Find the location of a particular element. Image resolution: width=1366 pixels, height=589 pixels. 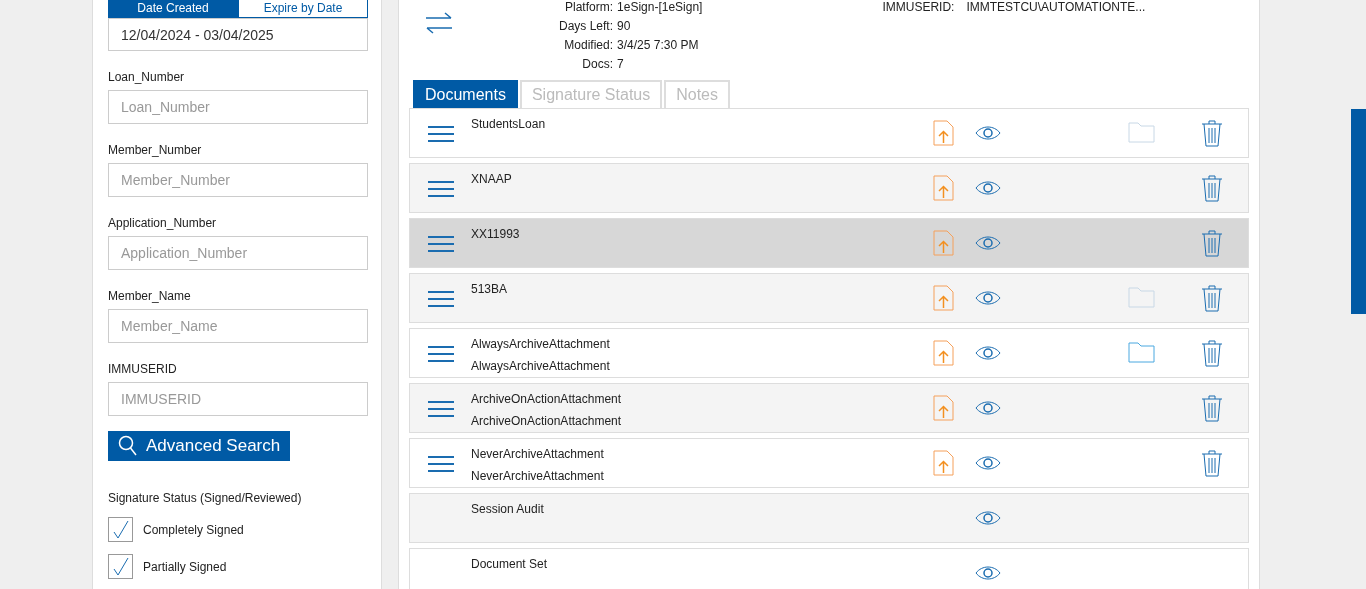

section-title: Signature Status (Signed/Reviewed) is located at coordinates (205, 498).